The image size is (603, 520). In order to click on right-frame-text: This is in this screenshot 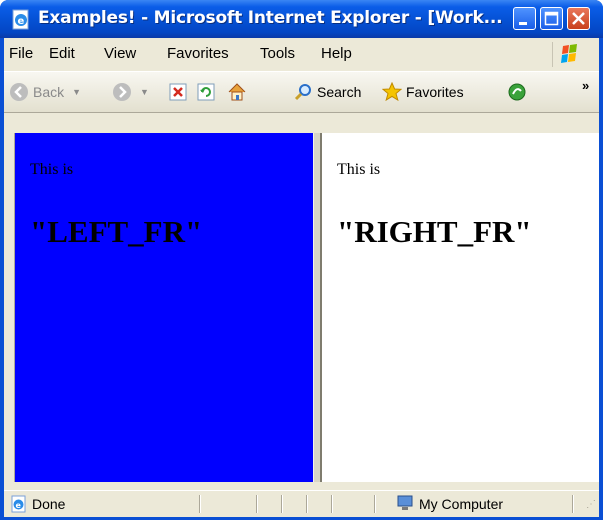, I will do `click(359, 169)`.